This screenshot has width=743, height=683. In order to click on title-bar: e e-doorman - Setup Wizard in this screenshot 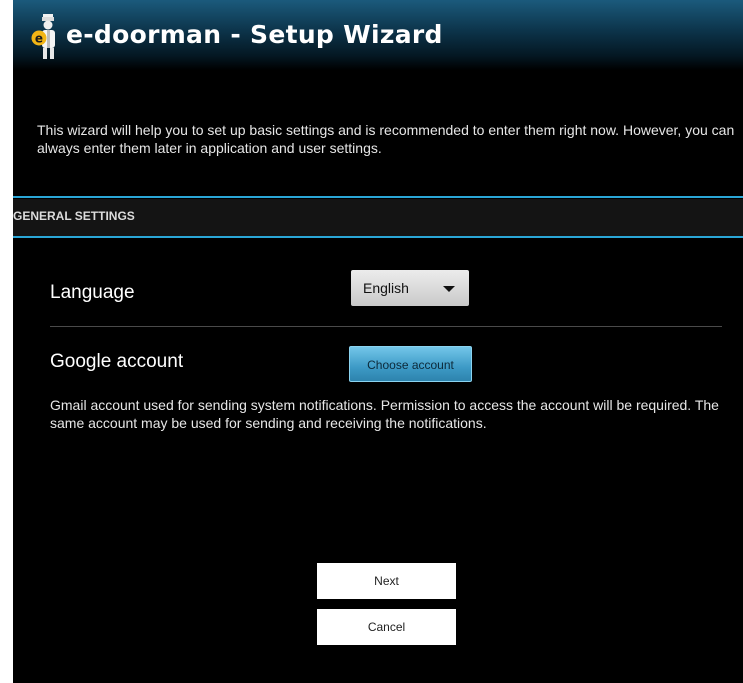, I will do `click(378, 35)`.